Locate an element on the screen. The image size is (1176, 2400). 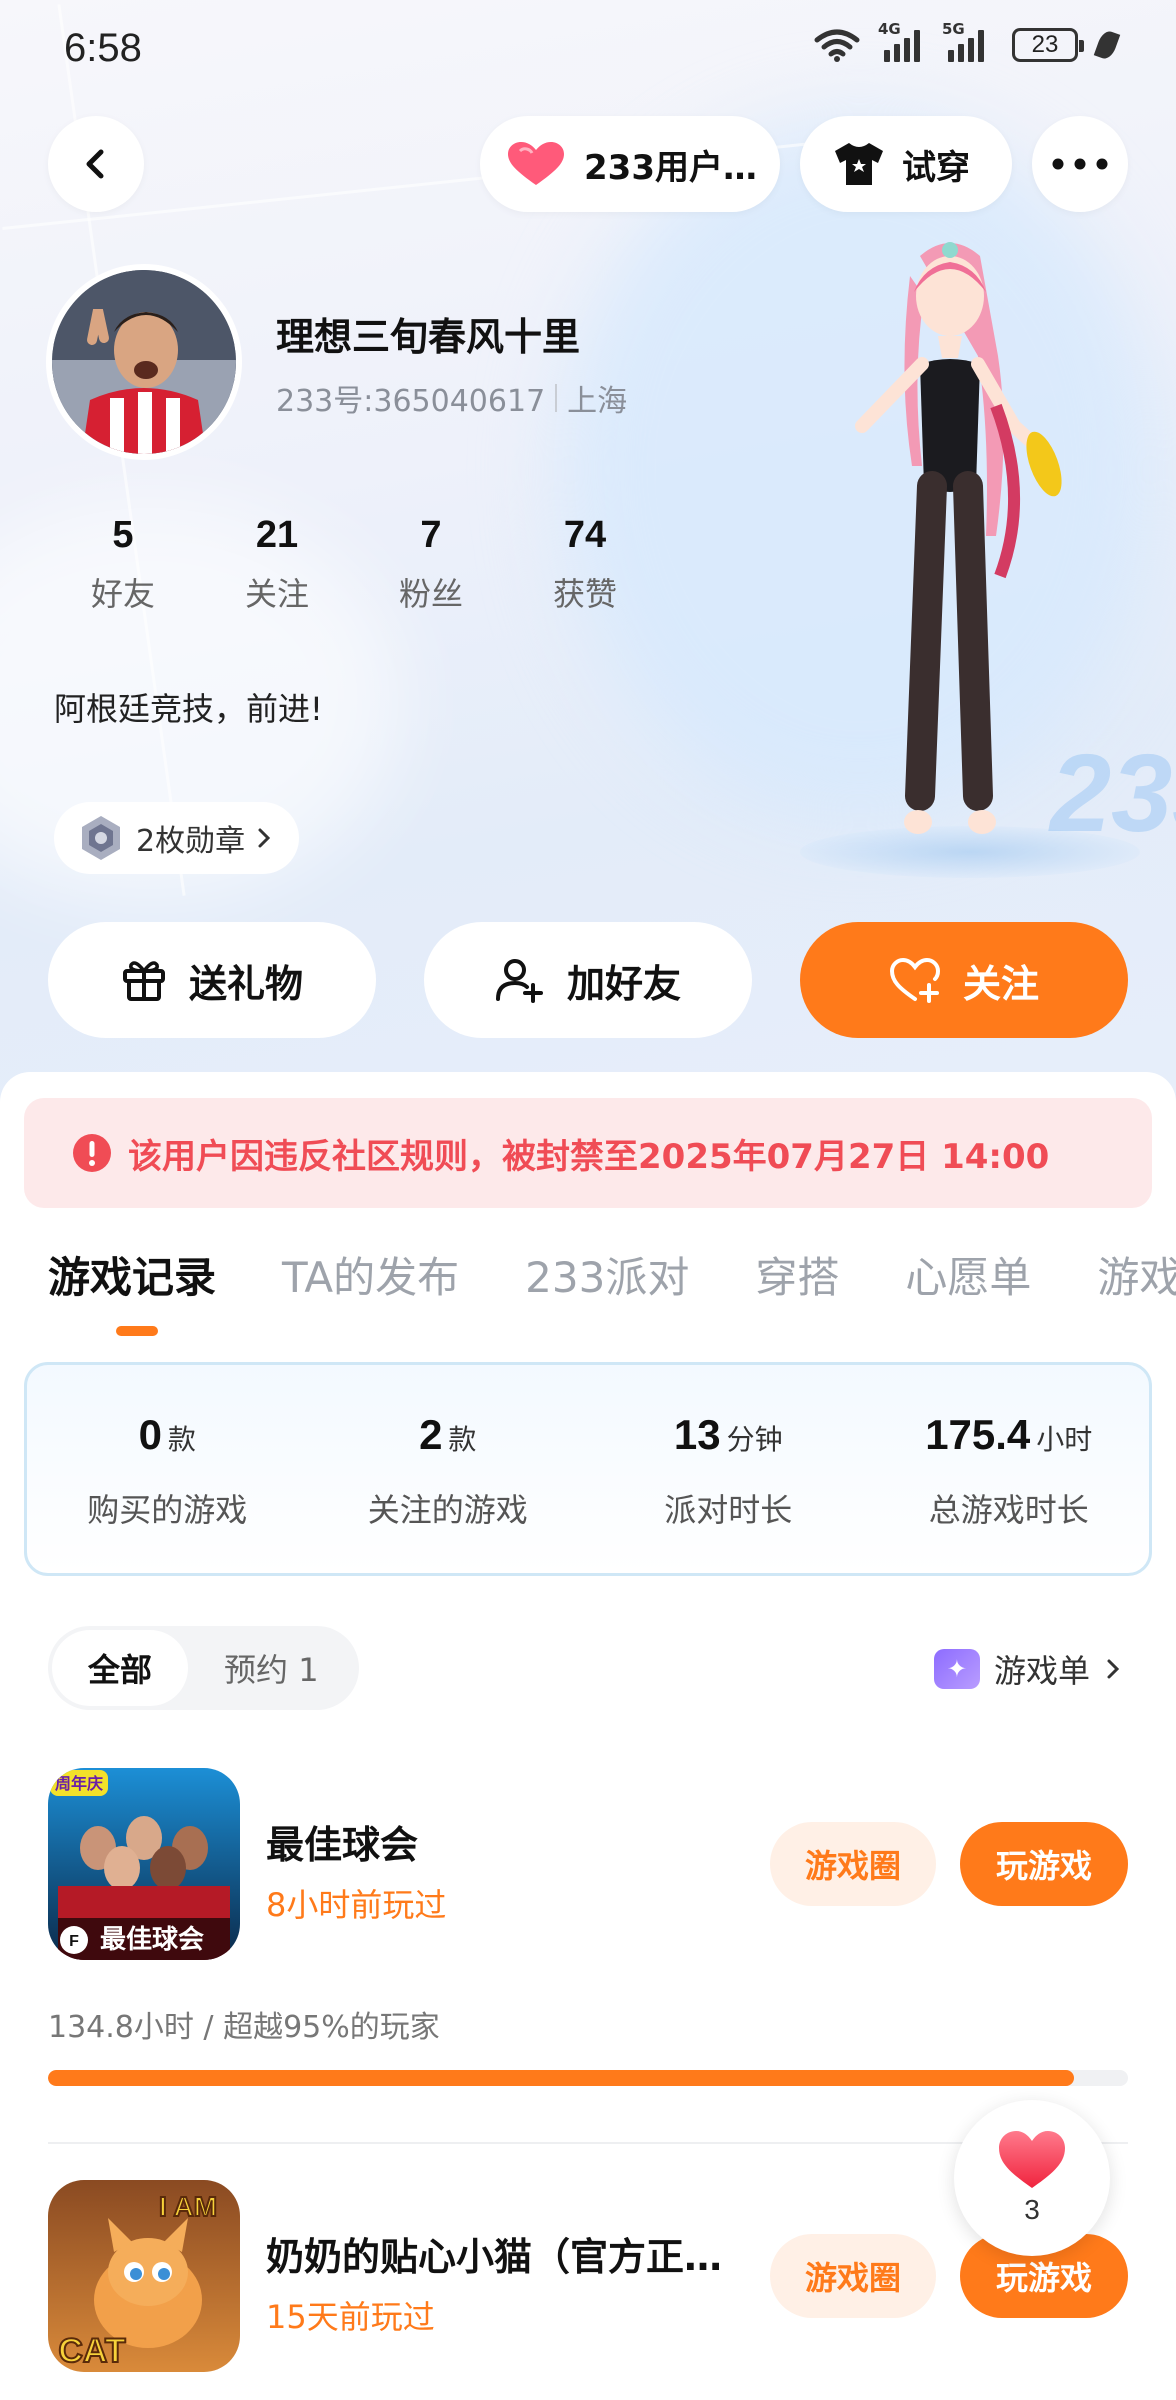
tab-wishlist: 心愿单 is located at coordinates (968, 1274).